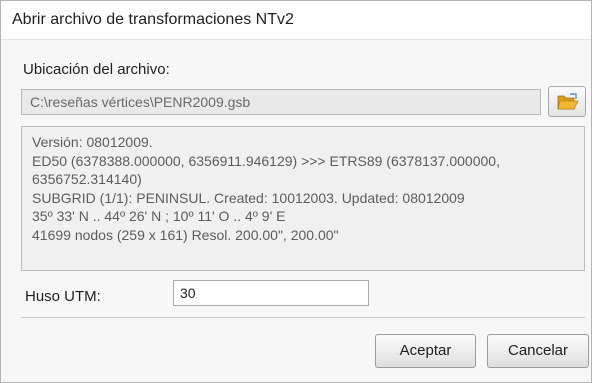  I want to click on title-bar: Abrir archivo de transformaciones NTv2, so click(296, 20).